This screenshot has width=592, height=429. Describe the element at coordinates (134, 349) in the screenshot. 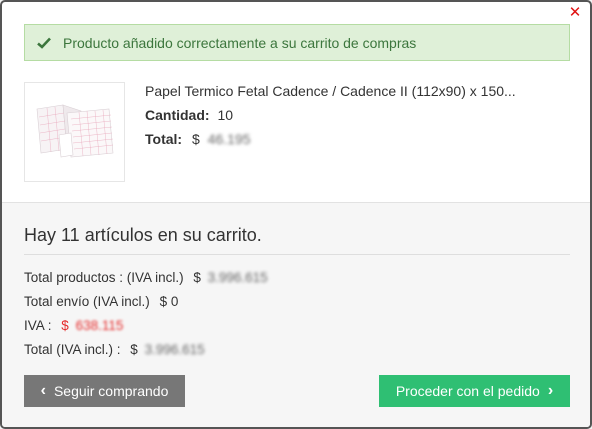

I see `grand-total-currency: $` at that location.